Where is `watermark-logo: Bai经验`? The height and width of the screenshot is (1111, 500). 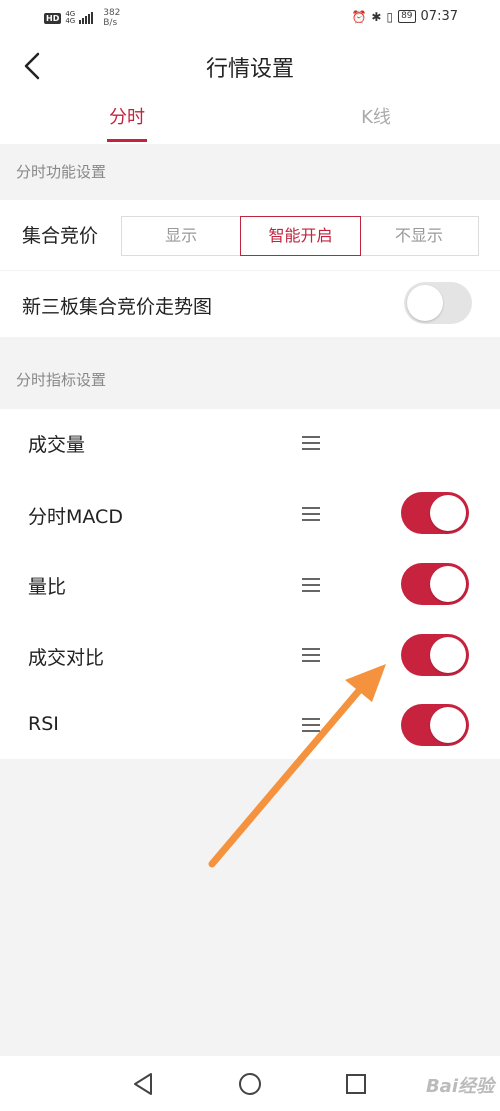
watermark-logo: Bai经验 is located at coordinates (459, 1086).